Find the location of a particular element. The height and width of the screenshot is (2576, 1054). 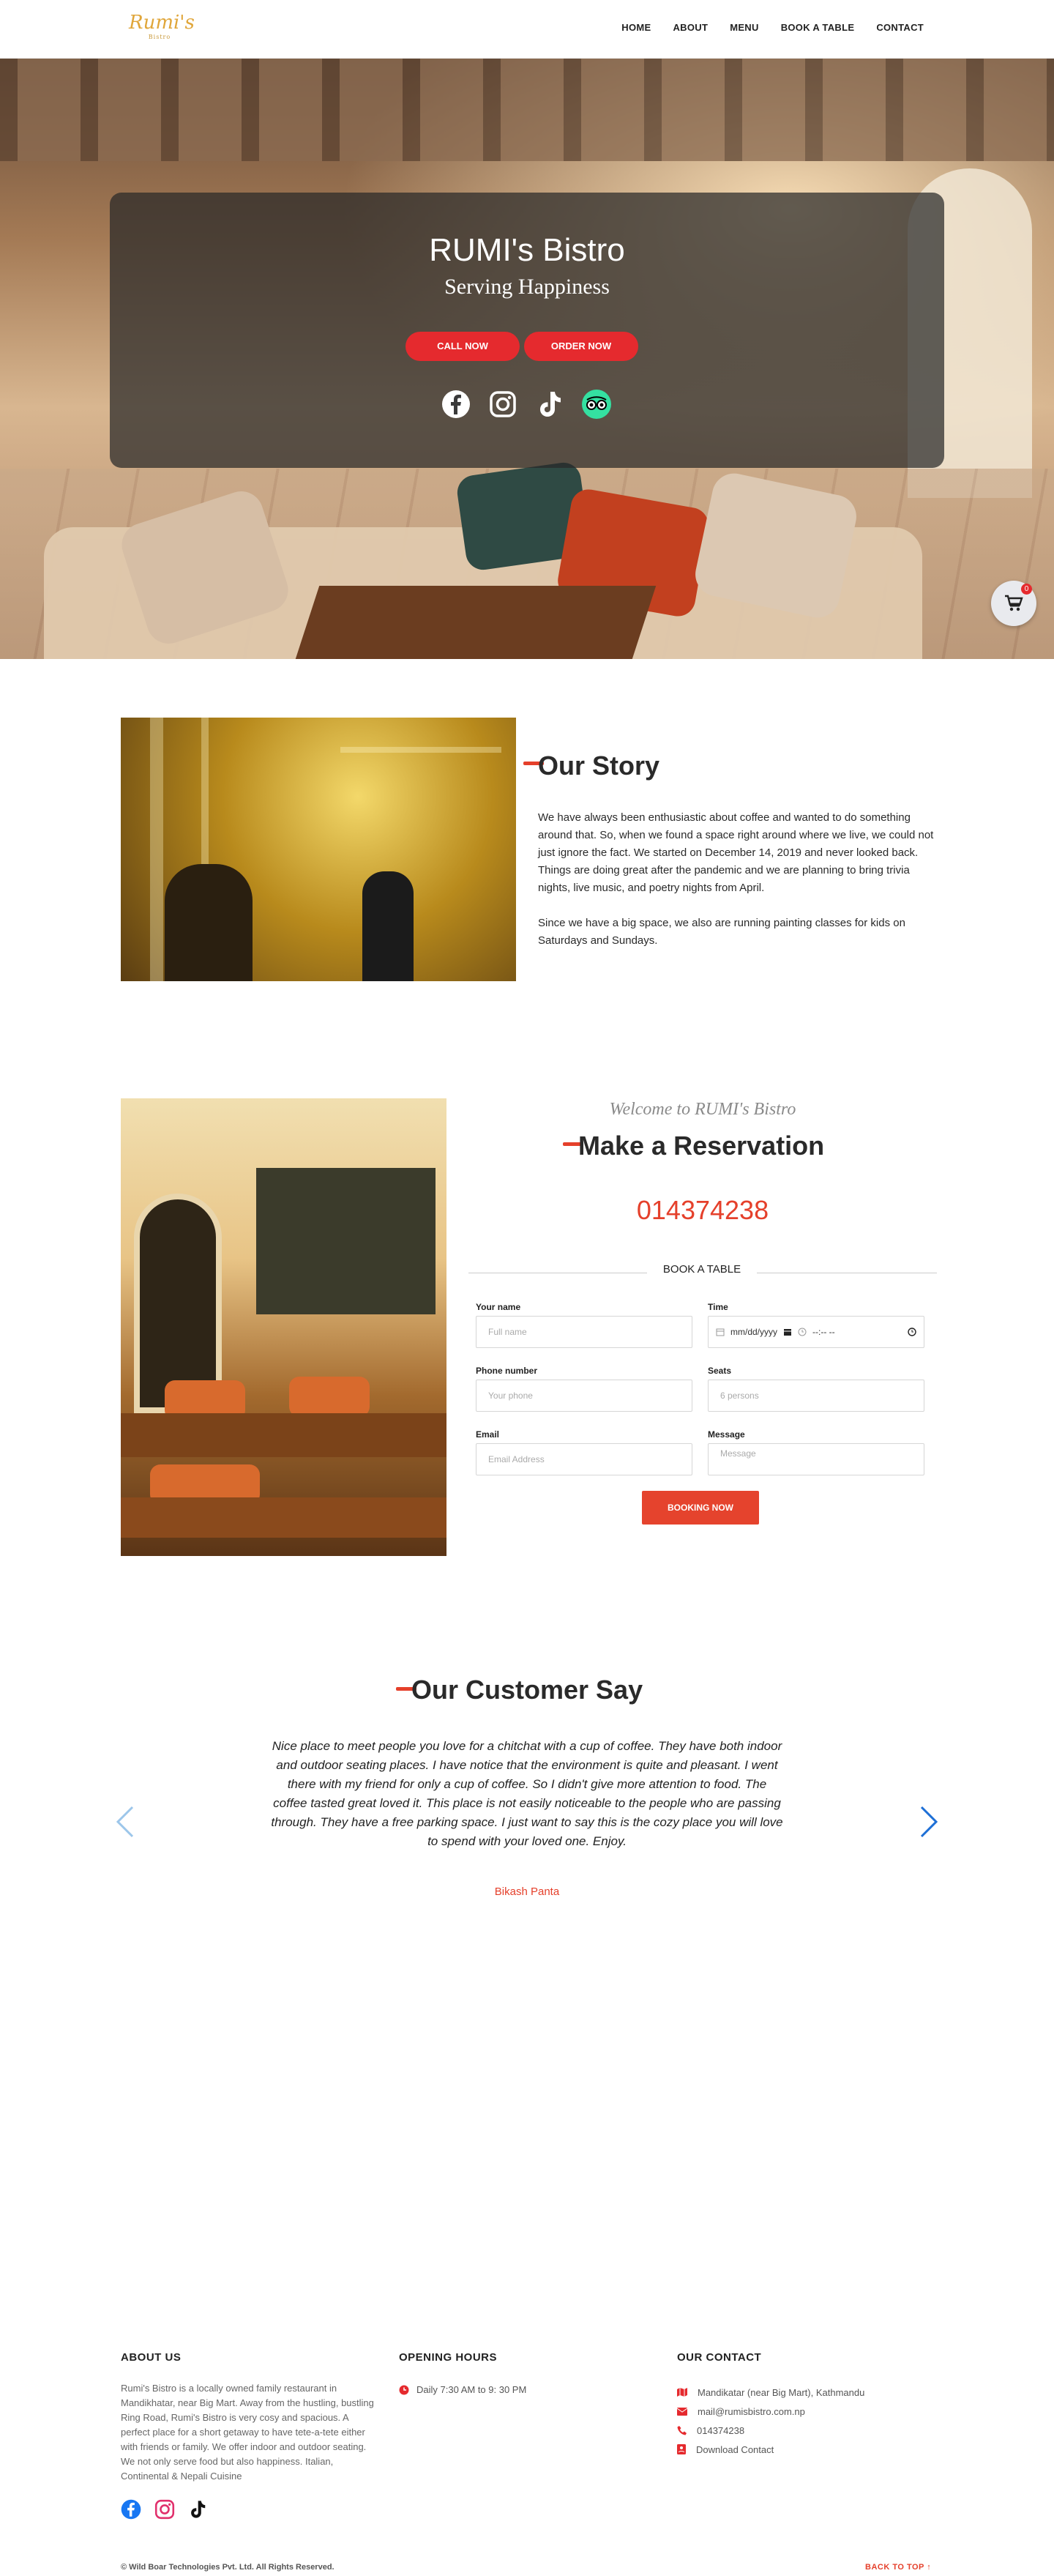

hero-title: RUMI's Bistro is located at coordinates (527, 250).